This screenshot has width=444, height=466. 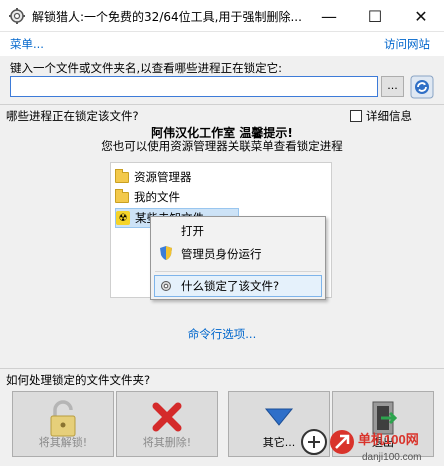 I want to click on ctx-open: 打开, so click(x=192, y=231).